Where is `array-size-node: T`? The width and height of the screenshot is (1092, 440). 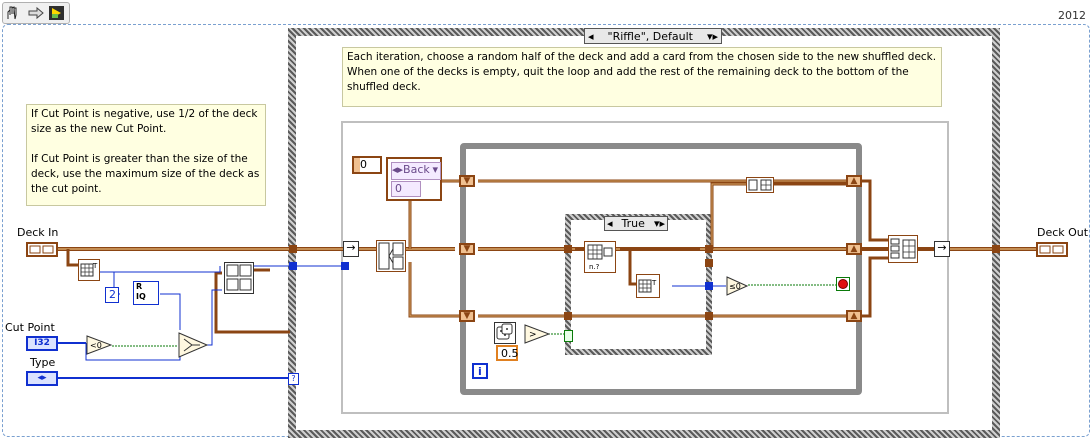
array-size-node: T is located at coordinates (89, 270).